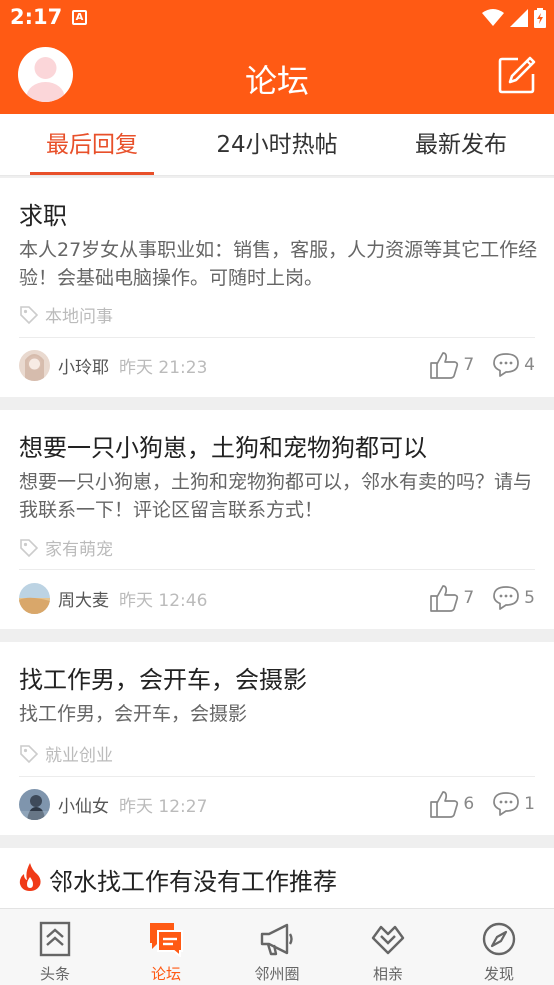  I want to click on post-card: 邻水找工作有没有工作推荐, so click(277, 878).